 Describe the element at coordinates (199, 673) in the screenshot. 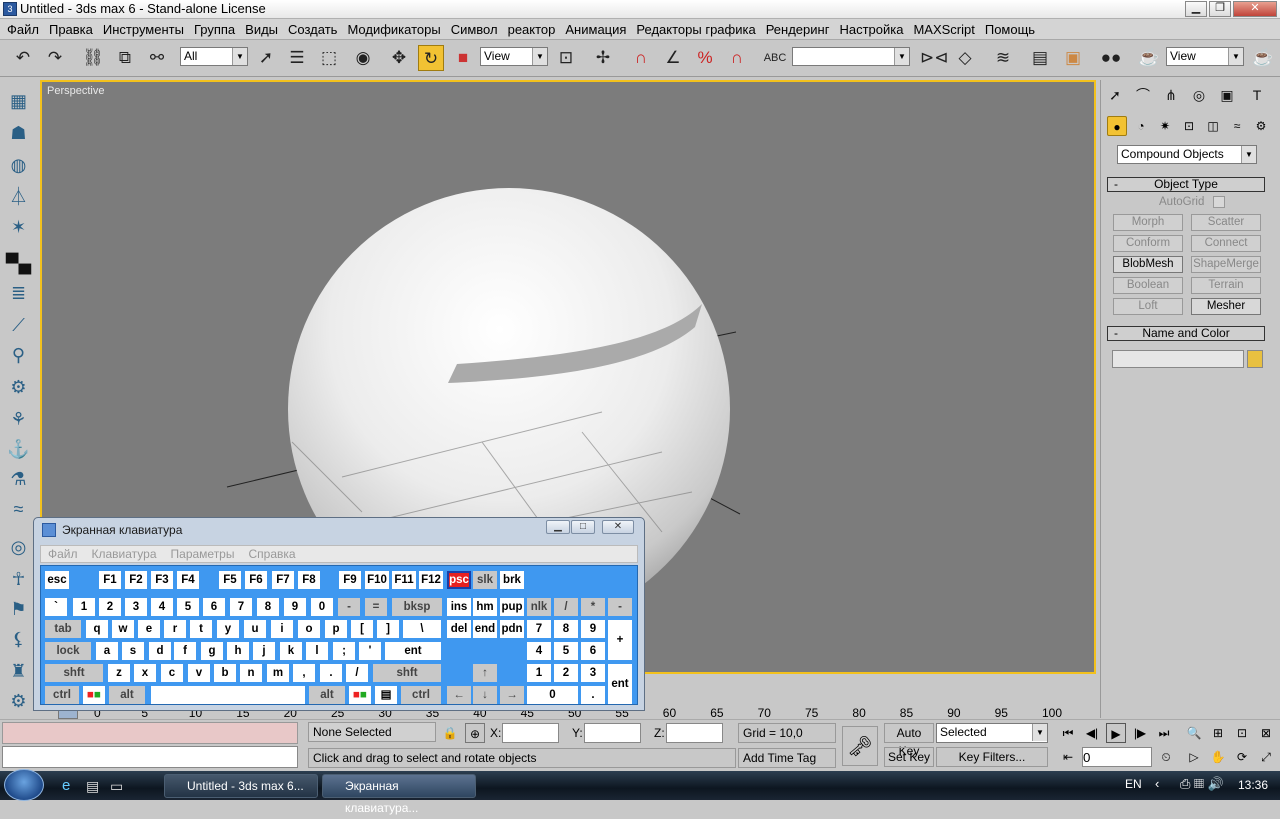

I see `key-v: v` at that location.